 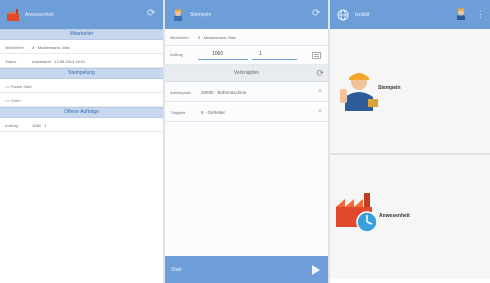 I want to click on section-header-stempelung: Stempelung, so click(x=81, y=73).